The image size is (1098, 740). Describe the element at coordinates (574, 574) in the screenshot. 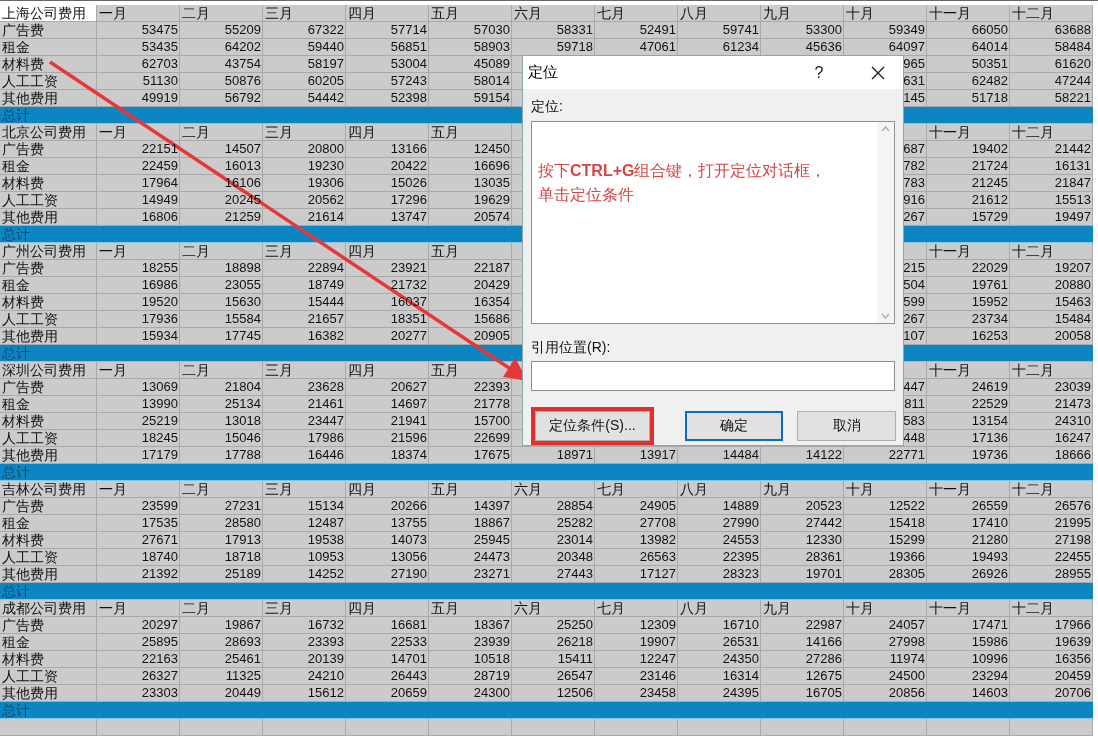

I see `table-cell: 27443` at that location.